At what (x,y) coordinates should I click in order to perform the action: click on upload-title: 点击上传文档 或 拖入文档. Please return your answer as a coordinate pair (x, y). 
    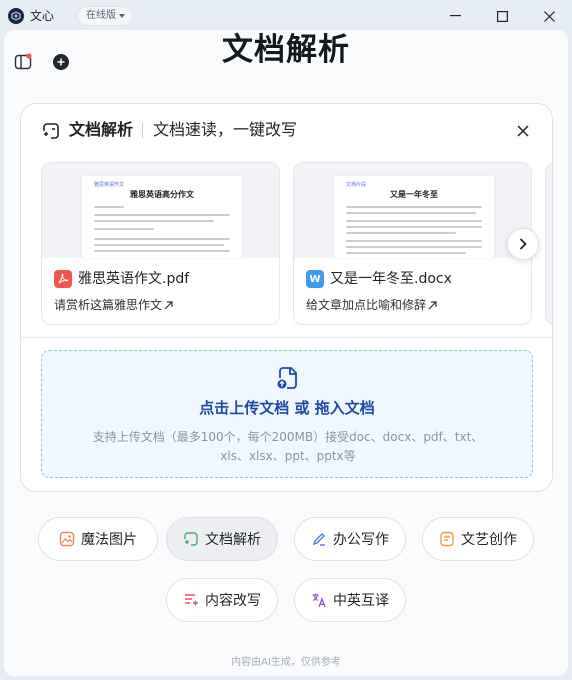
    Looking at the image, I should click on (287, 408).